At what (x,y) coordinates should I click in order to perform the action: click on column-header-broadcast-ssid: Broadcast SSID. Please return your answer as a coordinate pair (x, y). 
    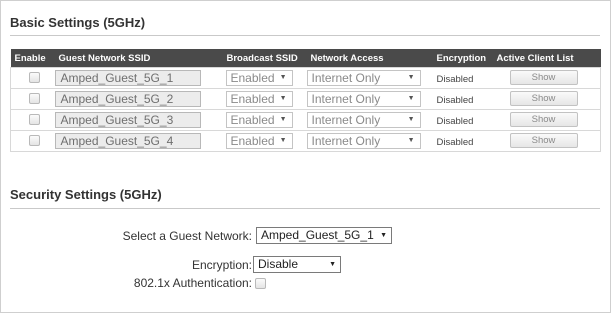
    Looking at the image, I should click on (262, 58).